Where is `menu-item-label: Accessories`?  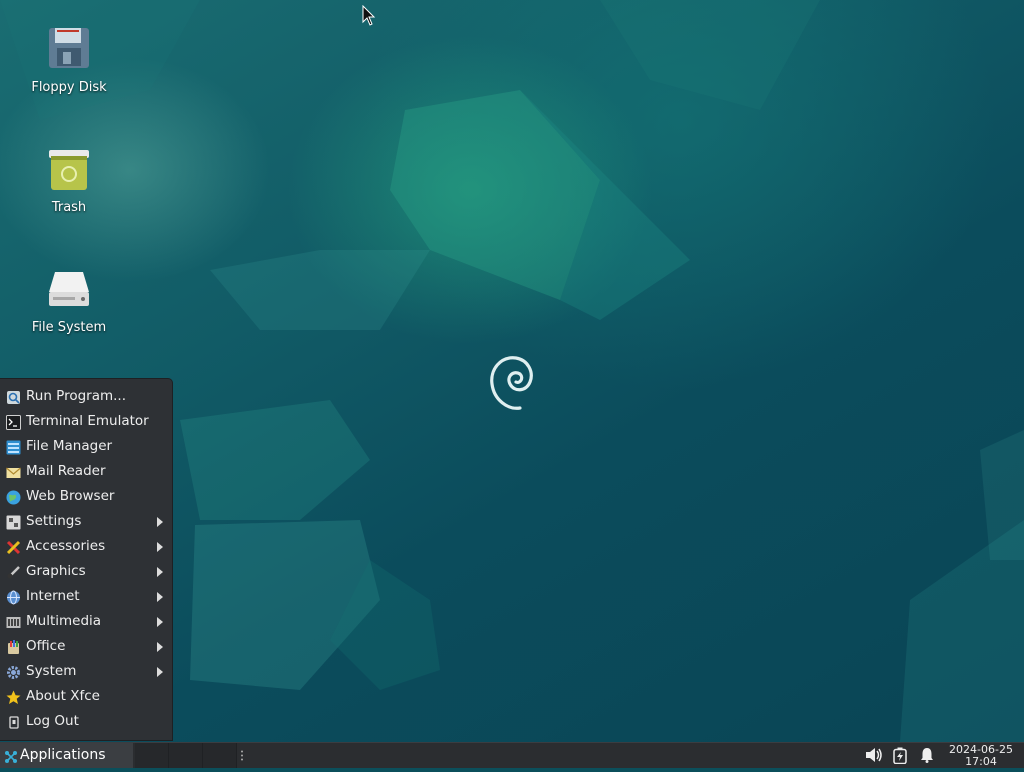 menu-item-label: Accessories is located at coordinates (66, 546).